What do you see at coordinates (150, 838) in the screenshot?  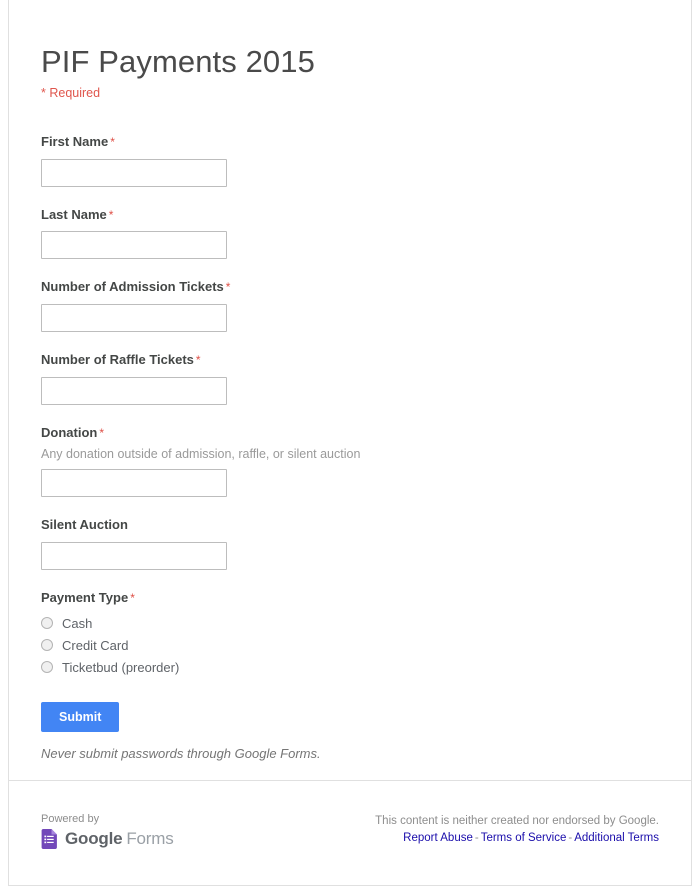 I see `brand-forms-text: Forms` at bounding box center [150, 838].